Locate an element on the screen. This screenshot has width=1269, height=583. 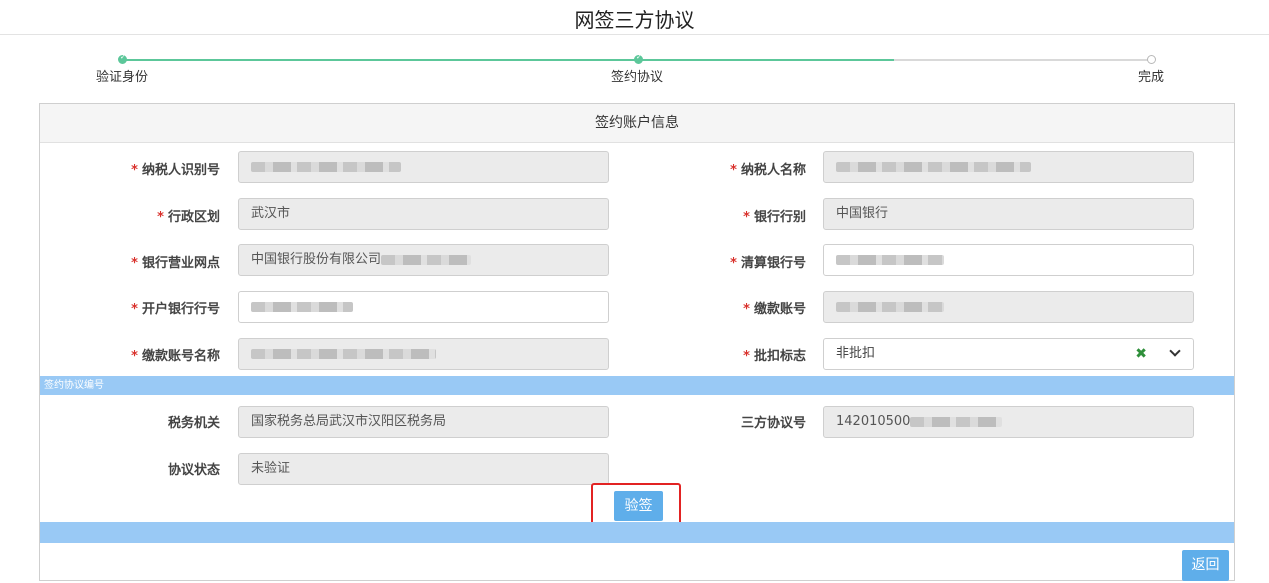
bank-branch-field: 中国银行股份有限公司 is located at coordinates (423, 260).